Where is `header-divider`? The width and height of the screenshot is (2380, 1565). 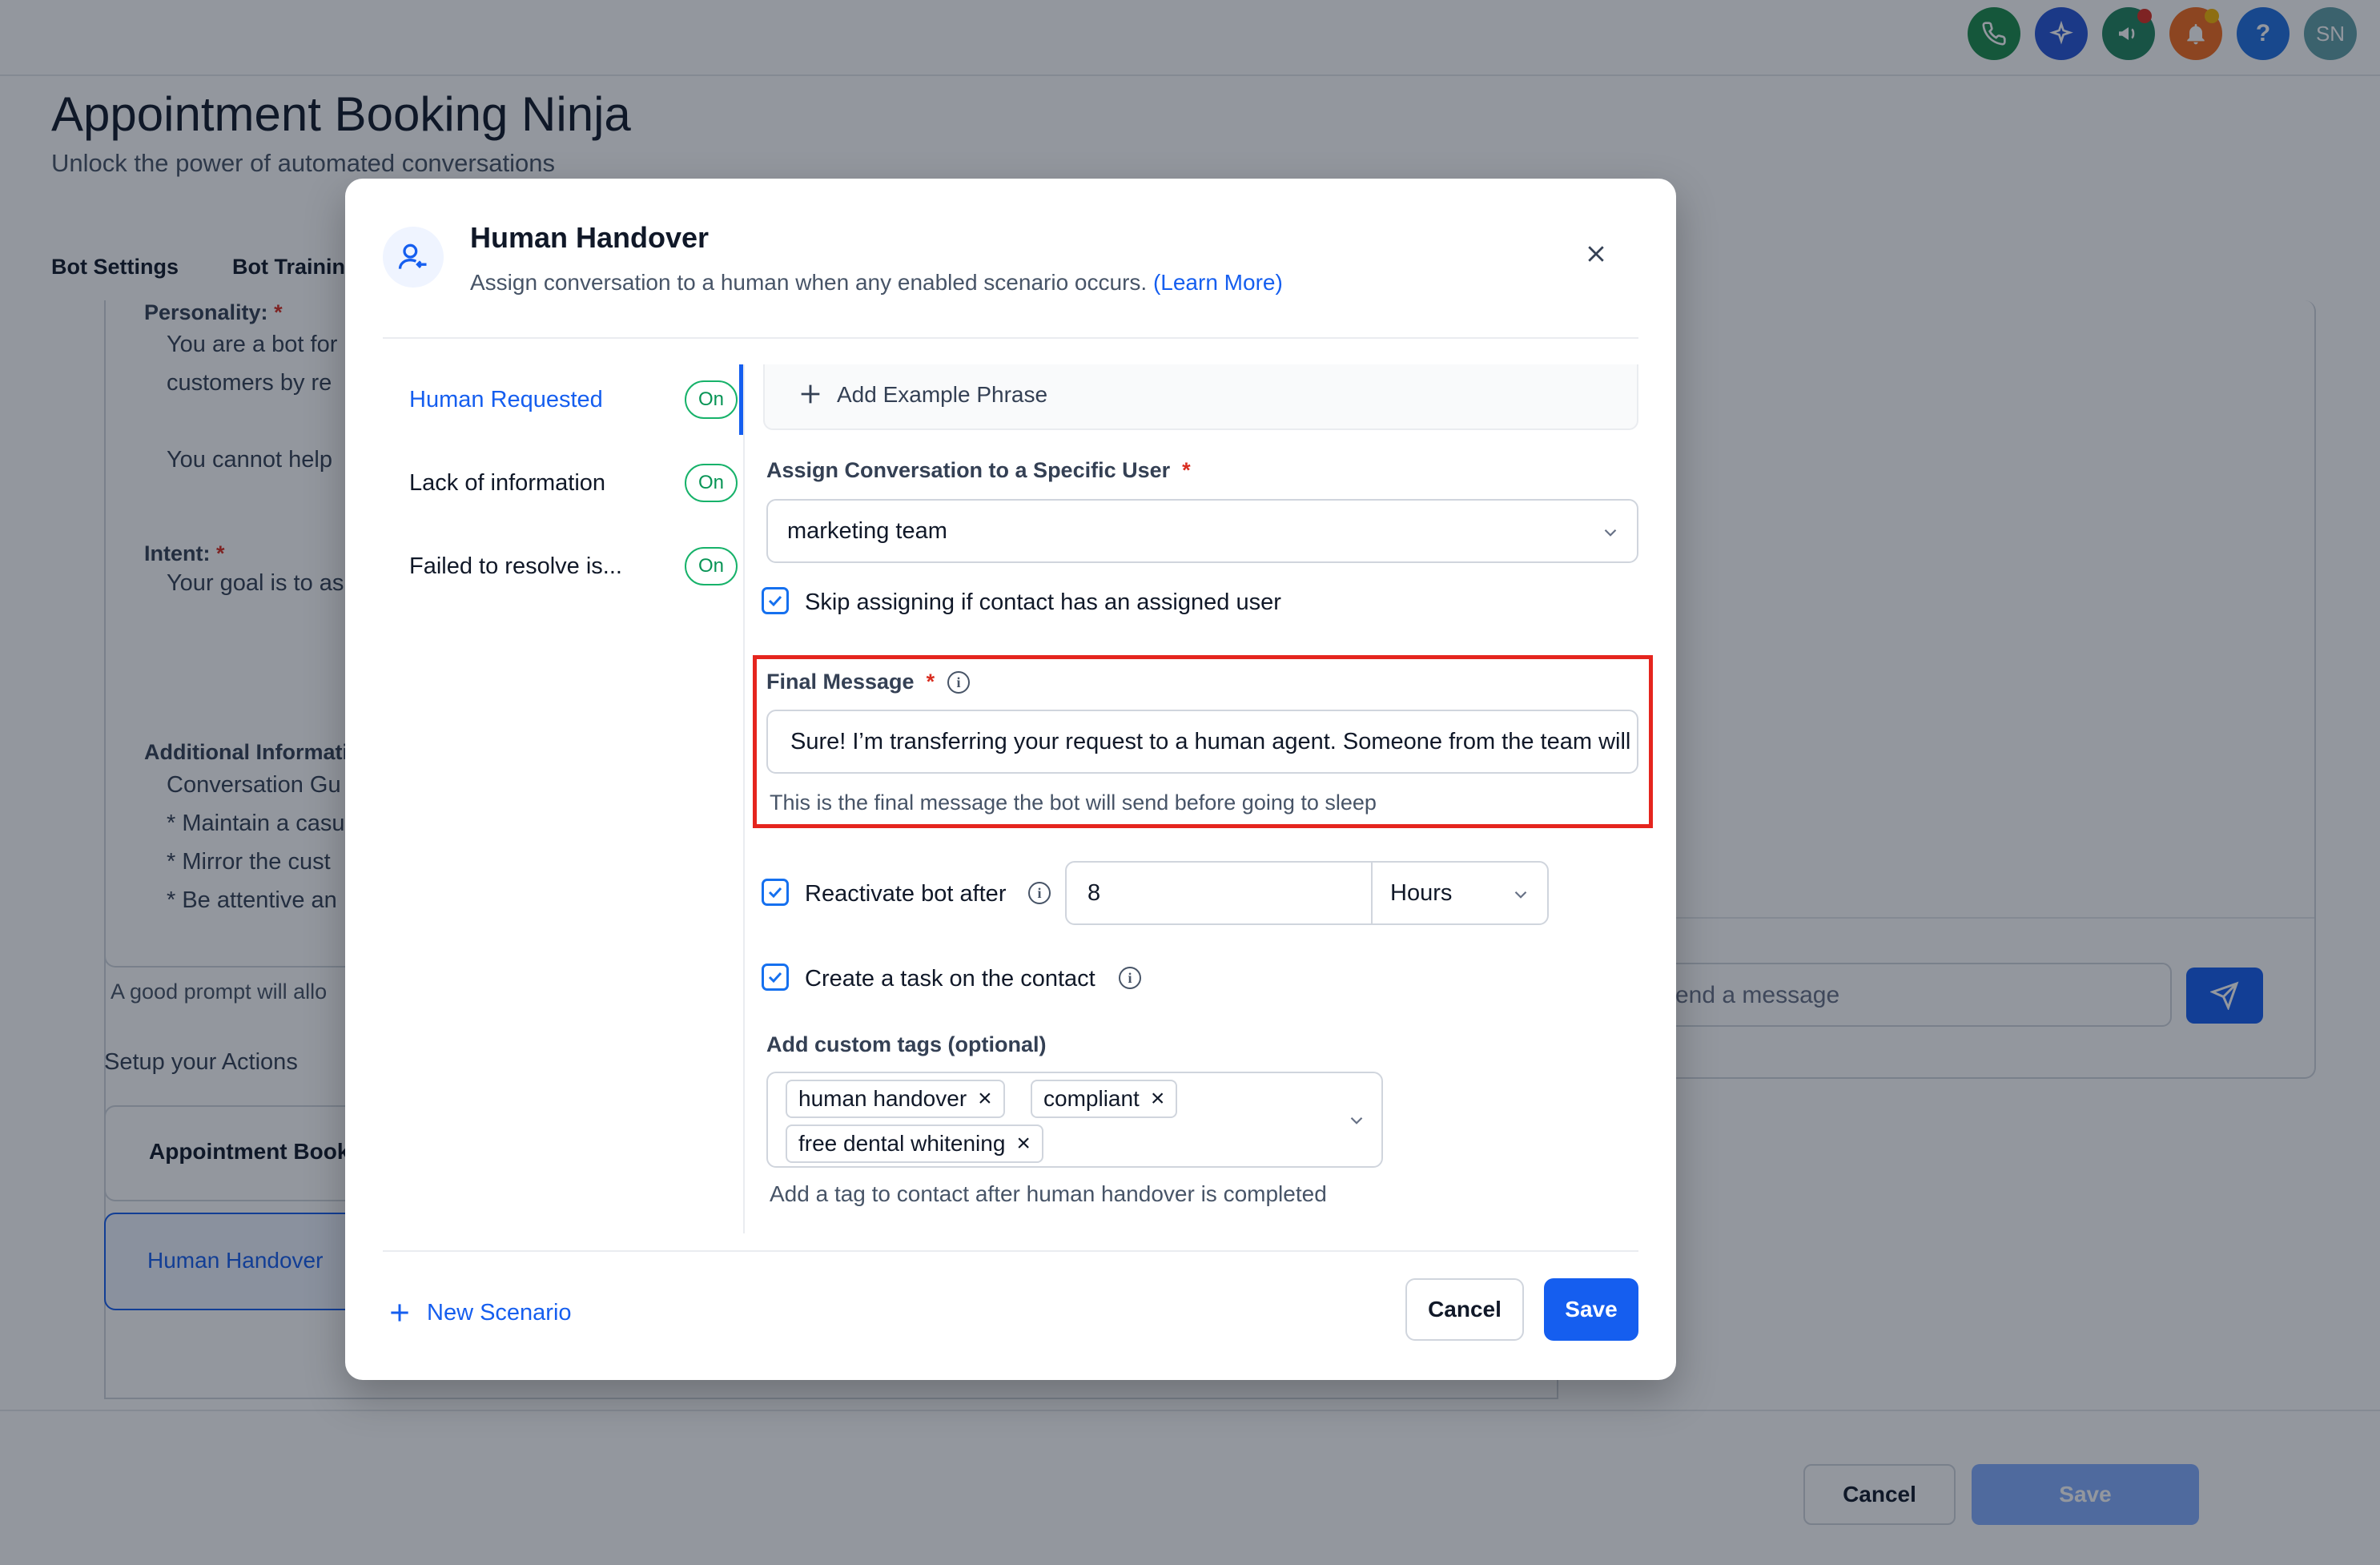
header-divider is located at coordinates (1010, 338).